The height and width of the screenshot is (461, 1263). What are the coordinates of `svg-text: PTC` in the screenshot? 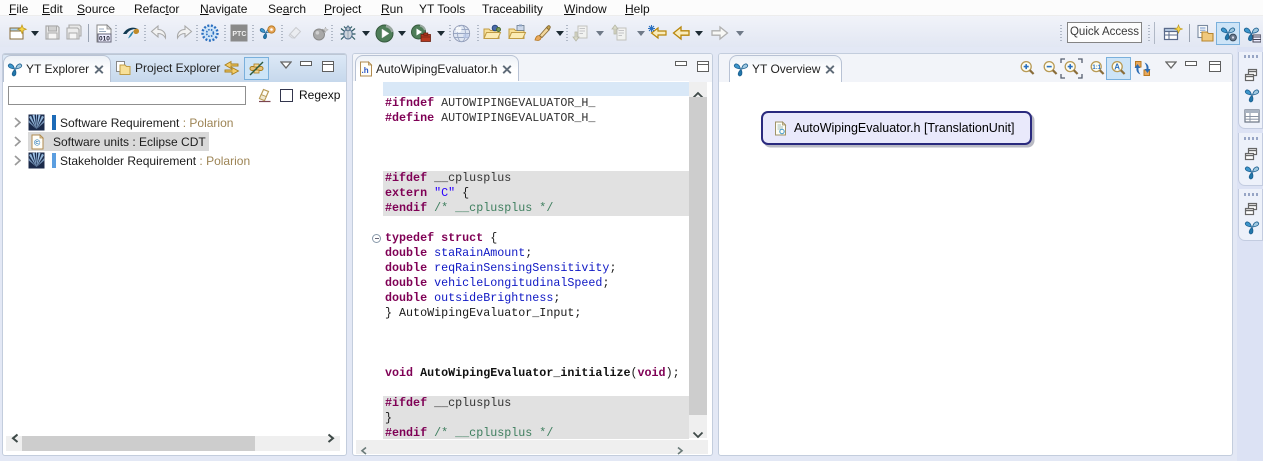 It's located at (239, 34).